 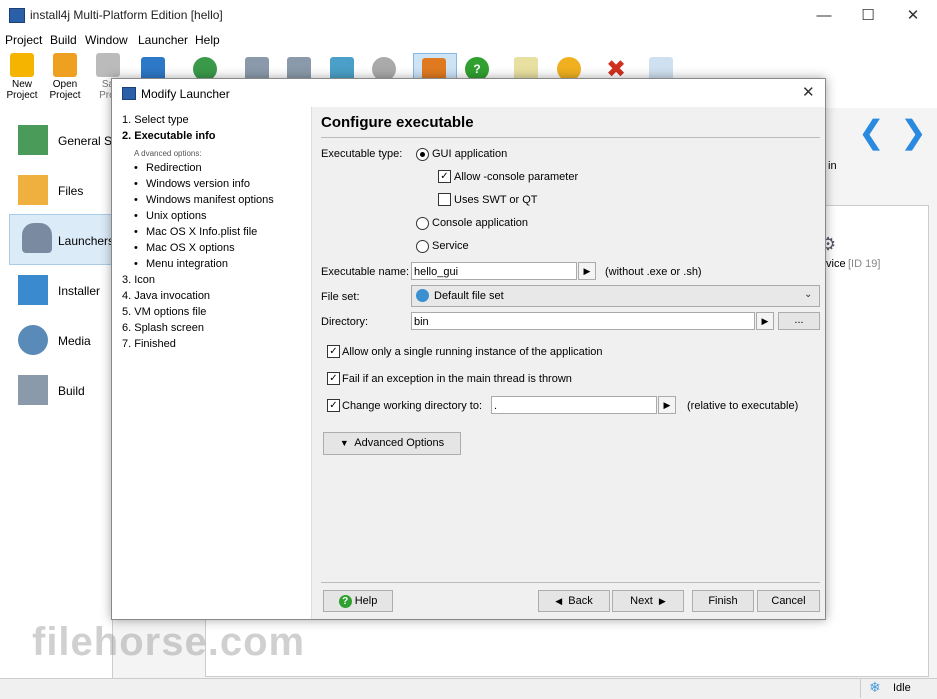 I want to click on step-vm-options: 5. VM options file, so click(x=164, y=312).